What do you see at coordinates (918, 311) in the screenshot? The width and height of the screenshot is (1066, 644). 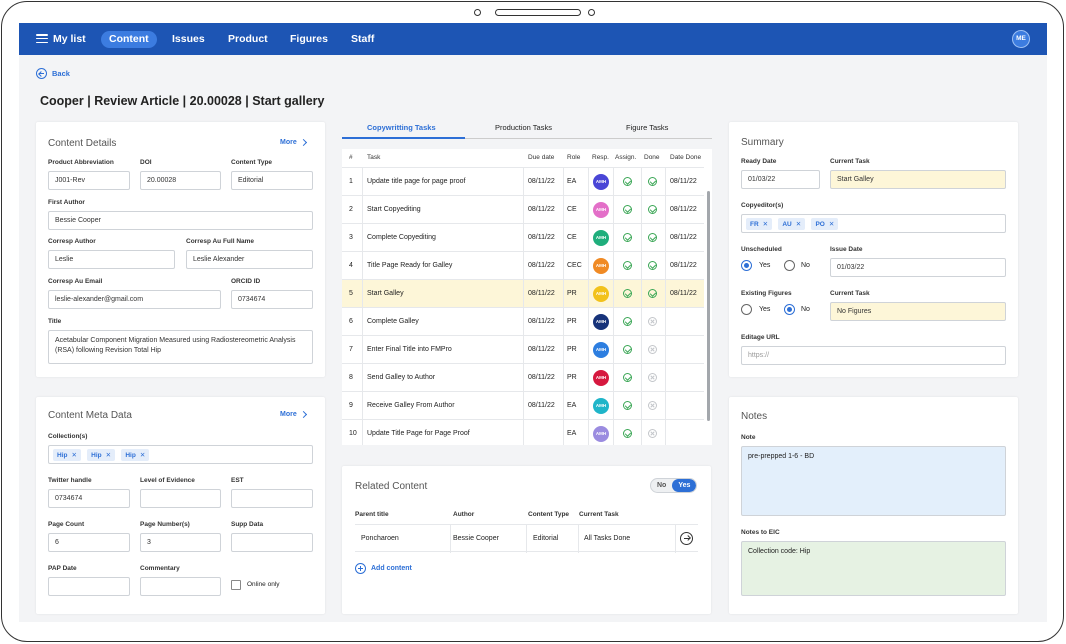 I see `figures-current-task-input: No Figures` at bounding box center [918, 311].